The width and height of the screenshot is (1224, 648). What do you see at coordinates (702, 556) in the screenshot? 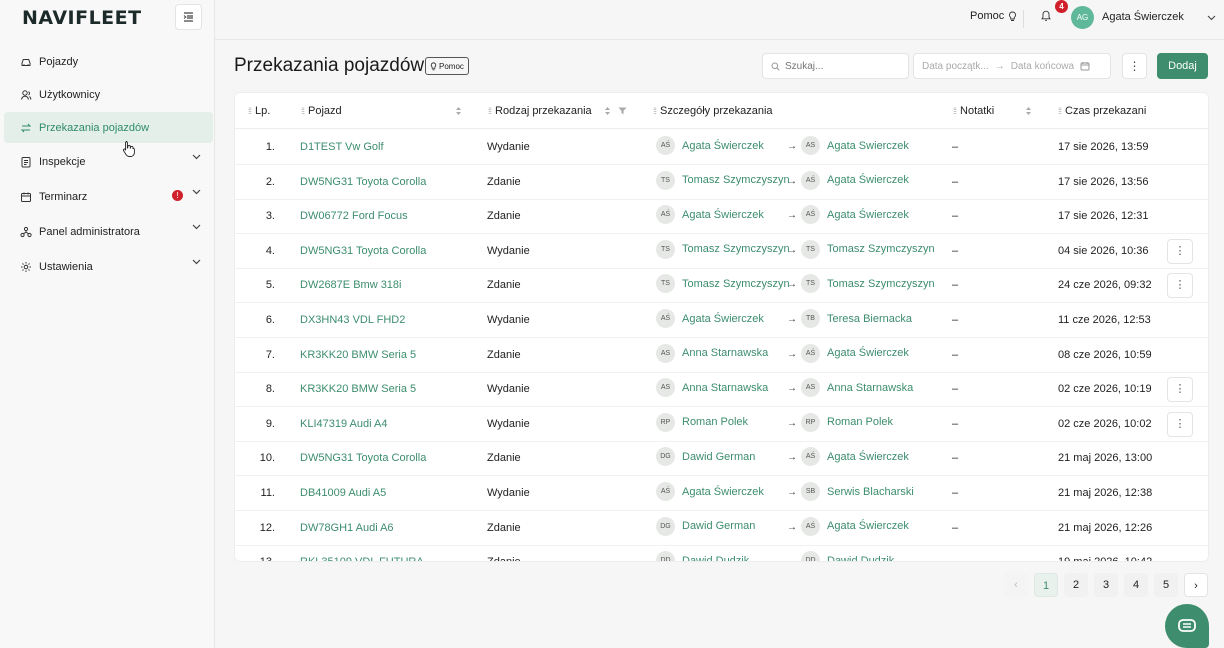
I see `from-person: DD Dawid Dudzik` at bounding box center [702, 556].